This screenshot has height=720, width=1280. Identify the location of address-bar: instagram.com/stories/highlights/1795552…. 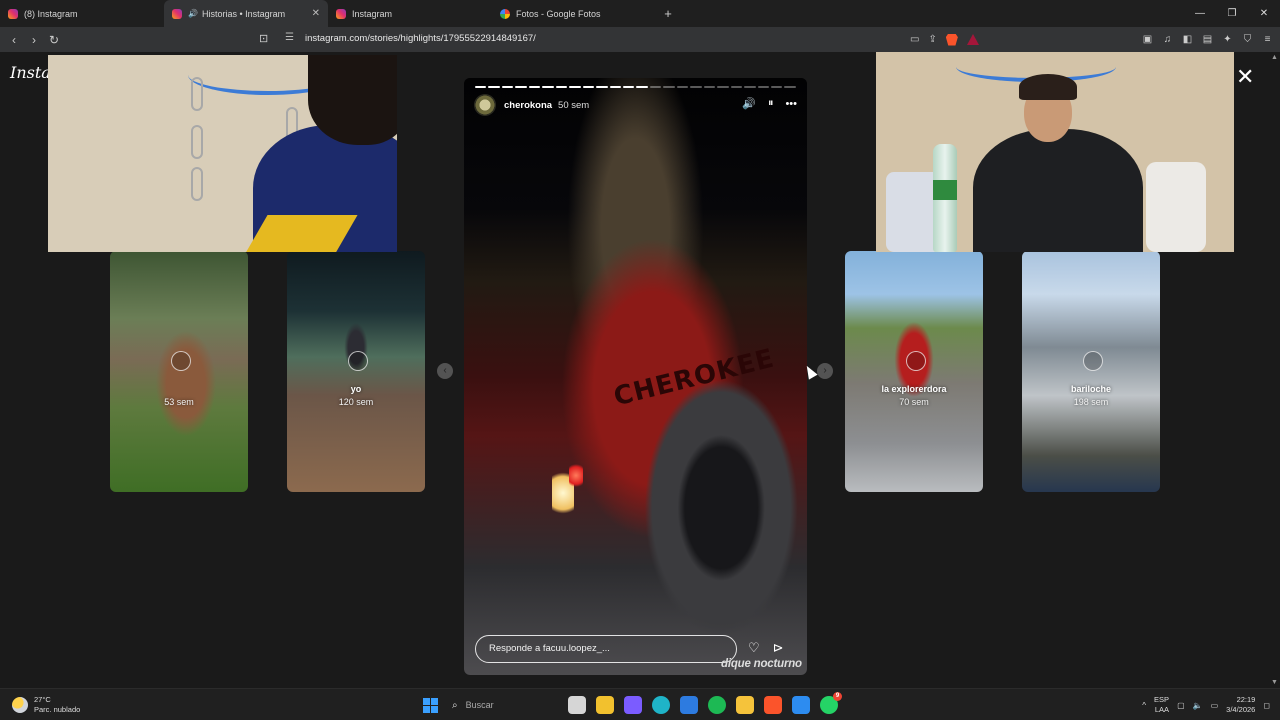
(420, 38).